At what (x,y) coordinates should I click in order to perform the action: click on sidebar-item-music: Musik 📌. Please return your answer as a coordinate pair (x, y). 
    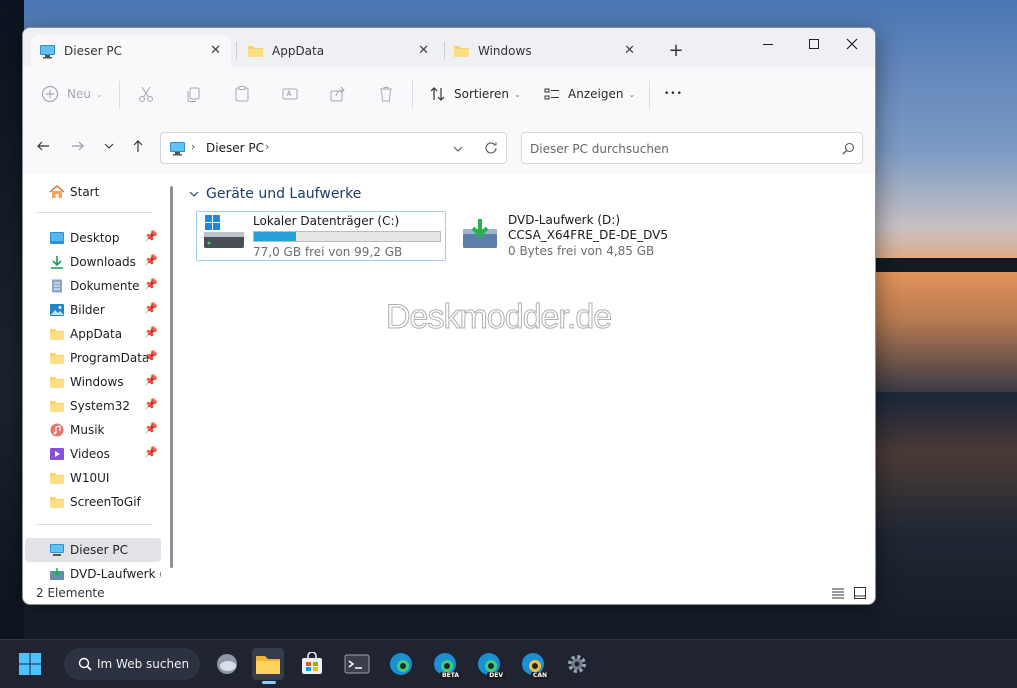
    Looking at the image, I should click on (93, 430).